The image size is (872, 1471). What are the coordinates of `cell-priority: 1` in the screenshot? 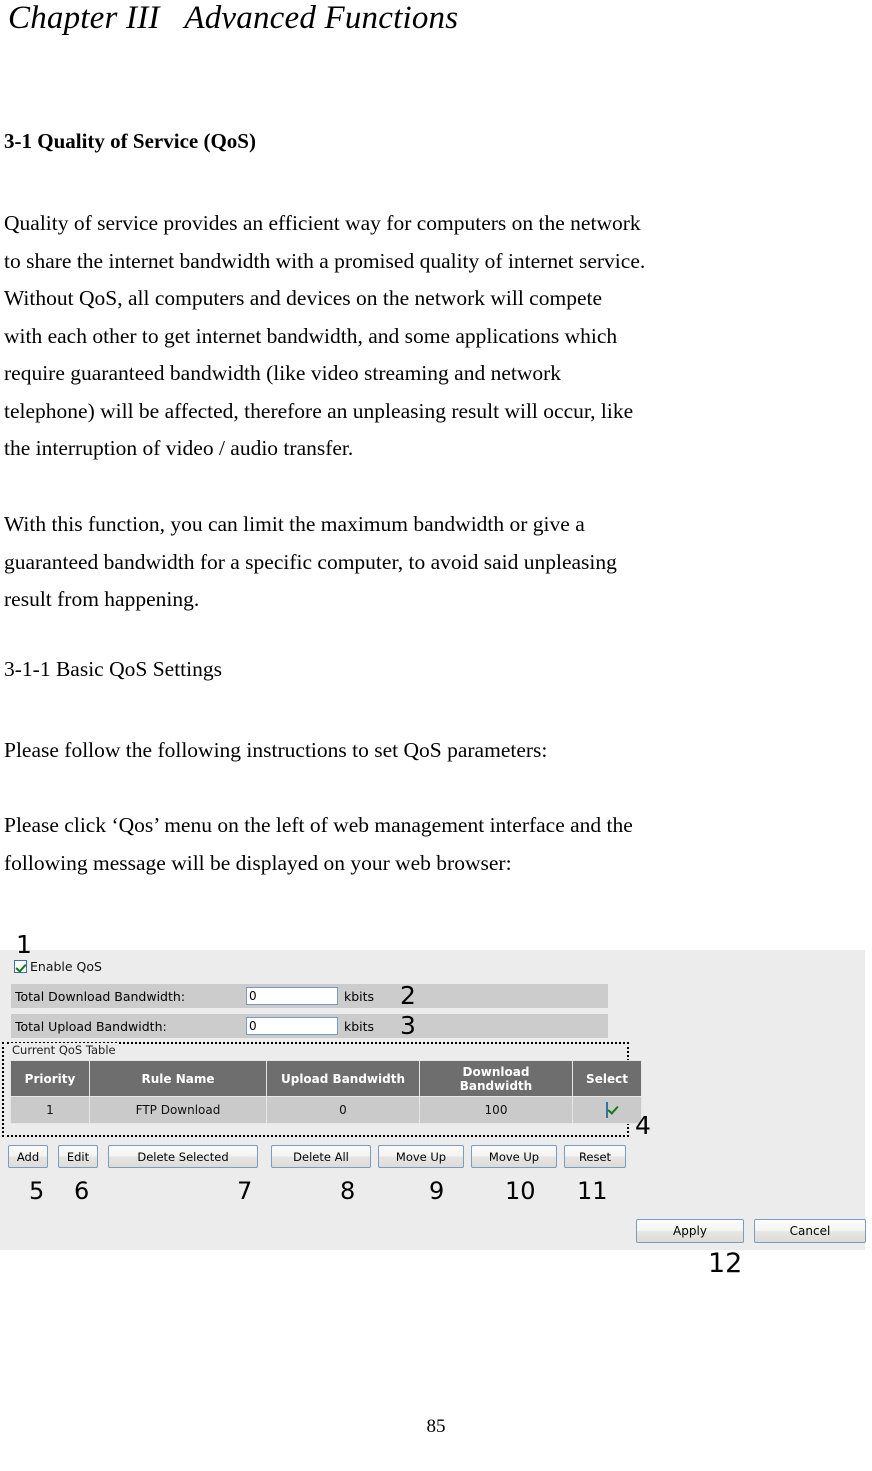 It's located at (50, 1110).